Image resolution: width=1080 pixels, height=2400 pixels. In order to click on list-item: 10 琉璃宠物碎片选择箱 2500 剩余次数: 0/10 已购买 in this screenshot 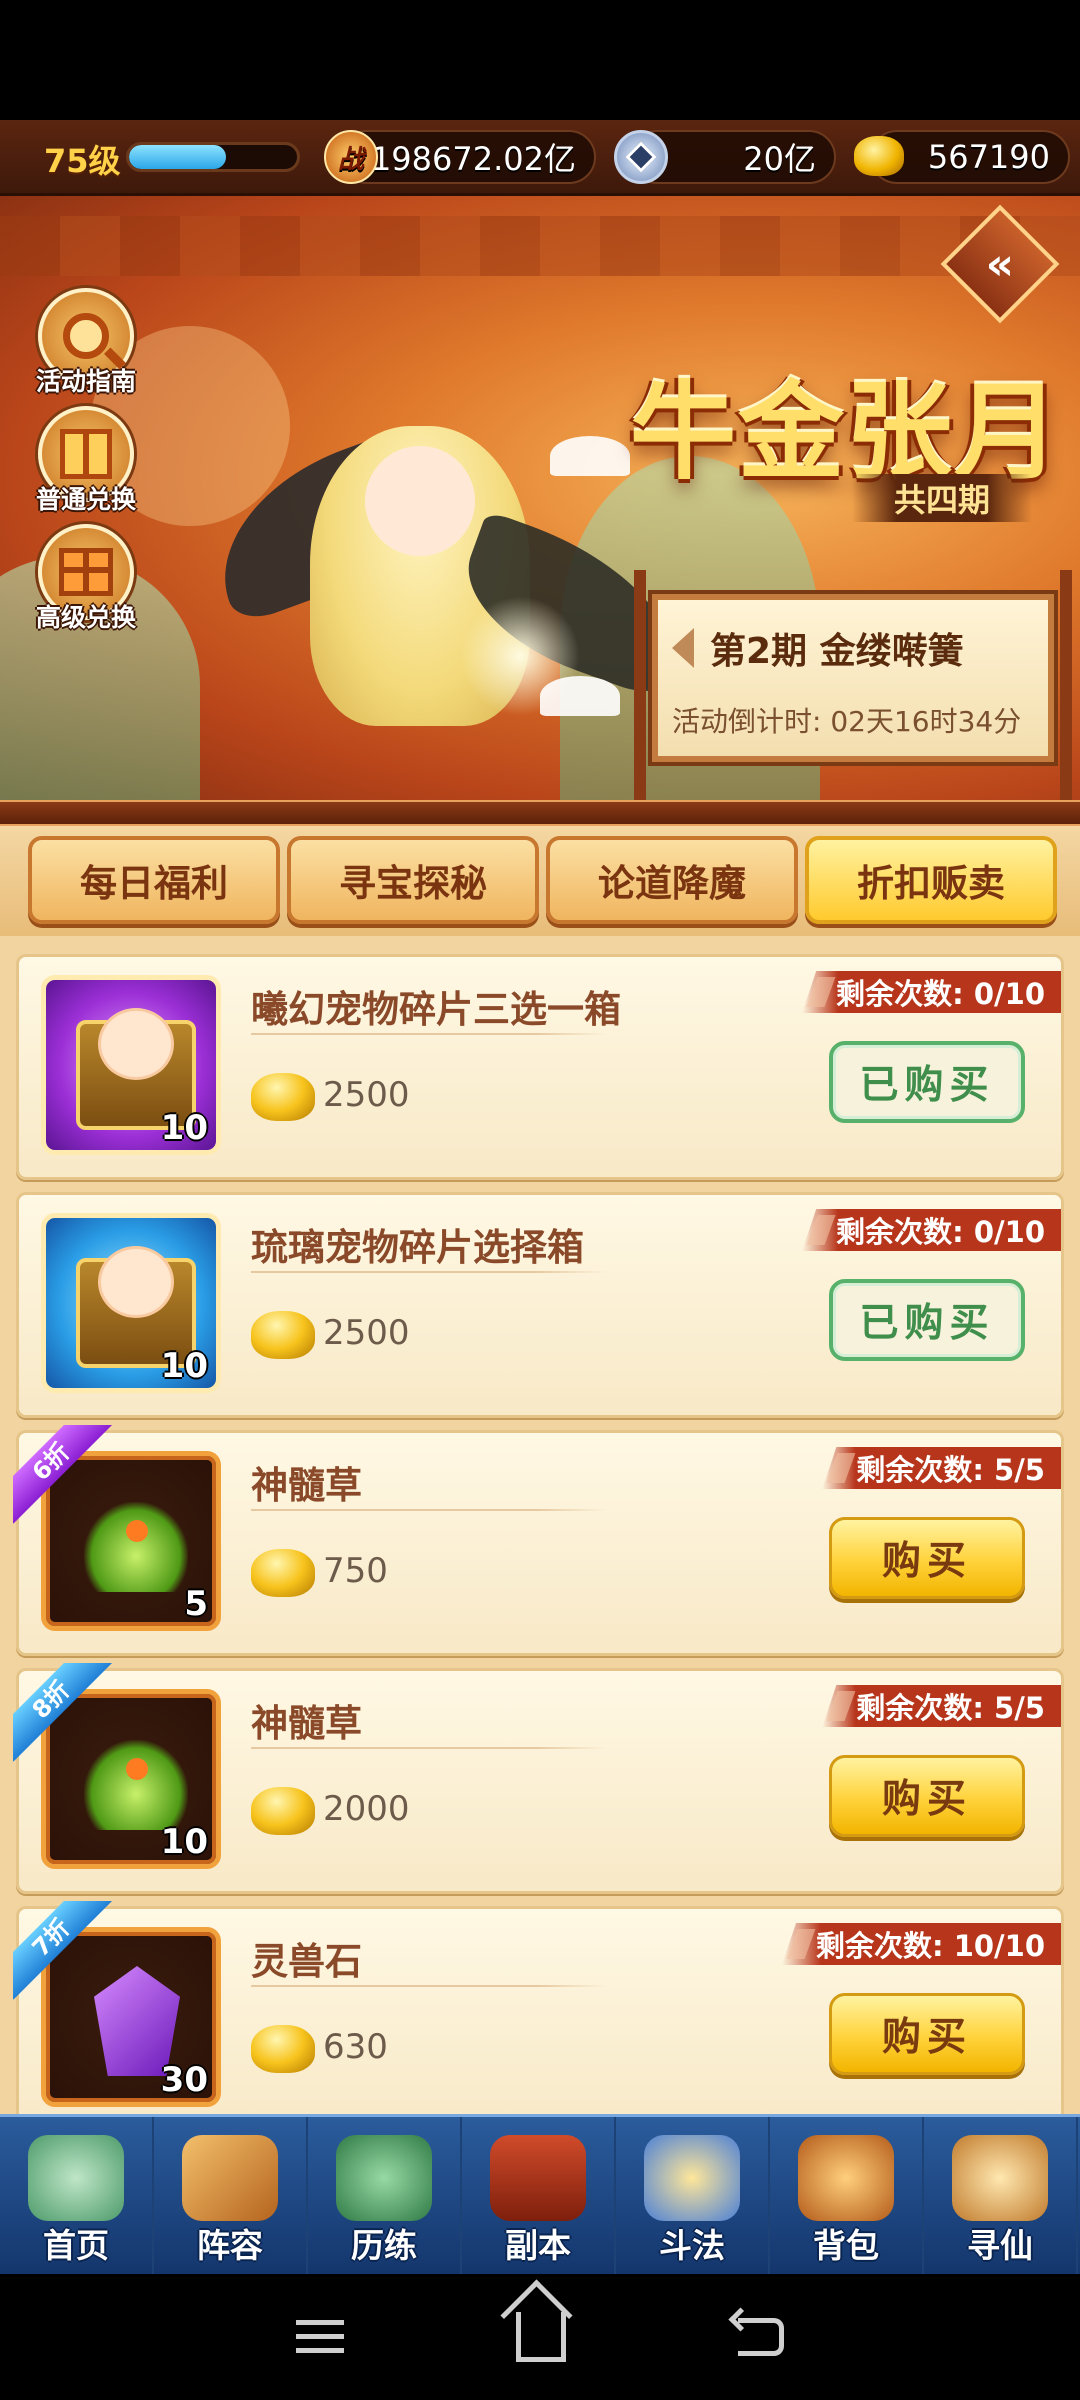, I will do `click(540, 1305)`.